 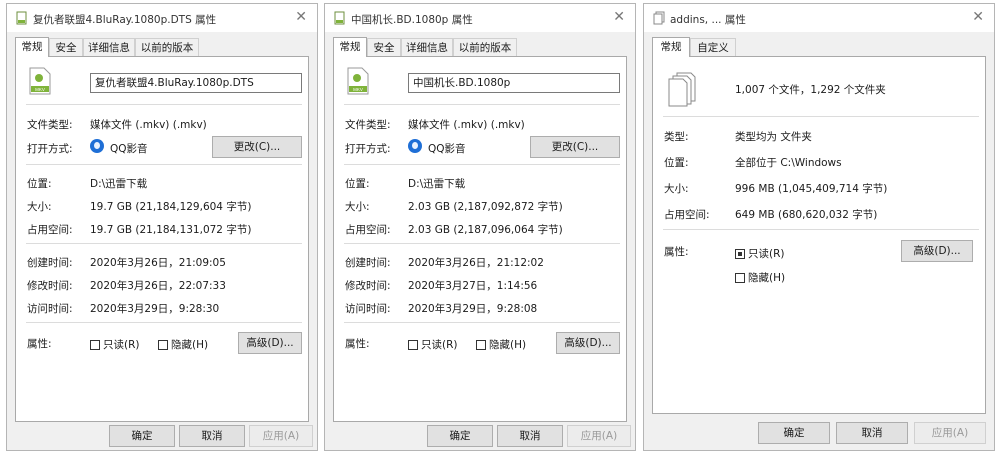 What do you see at coordinates (412, 20) in the screenshot?
I see `window-title: 中国机长.BD.1080p 属性` at bounding box center [412, 20].